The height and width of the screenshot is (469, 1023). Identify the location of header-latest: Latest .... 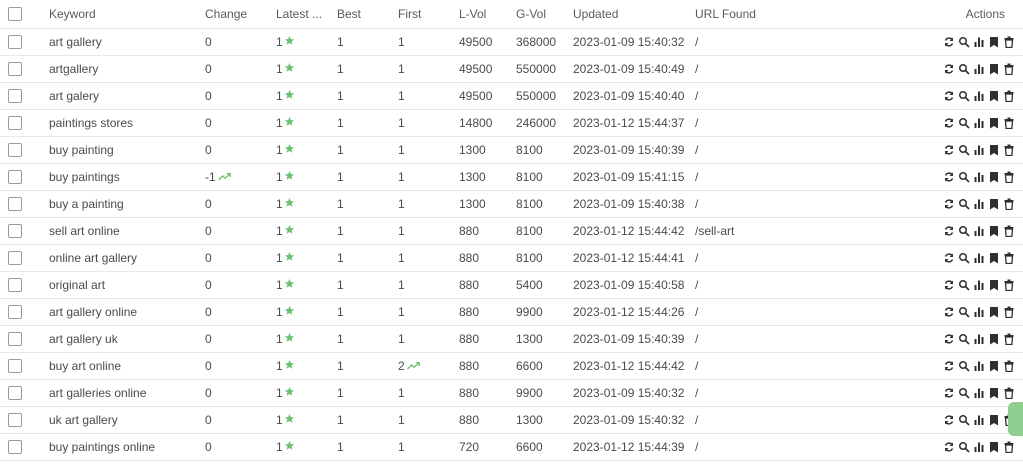
(299, 14).